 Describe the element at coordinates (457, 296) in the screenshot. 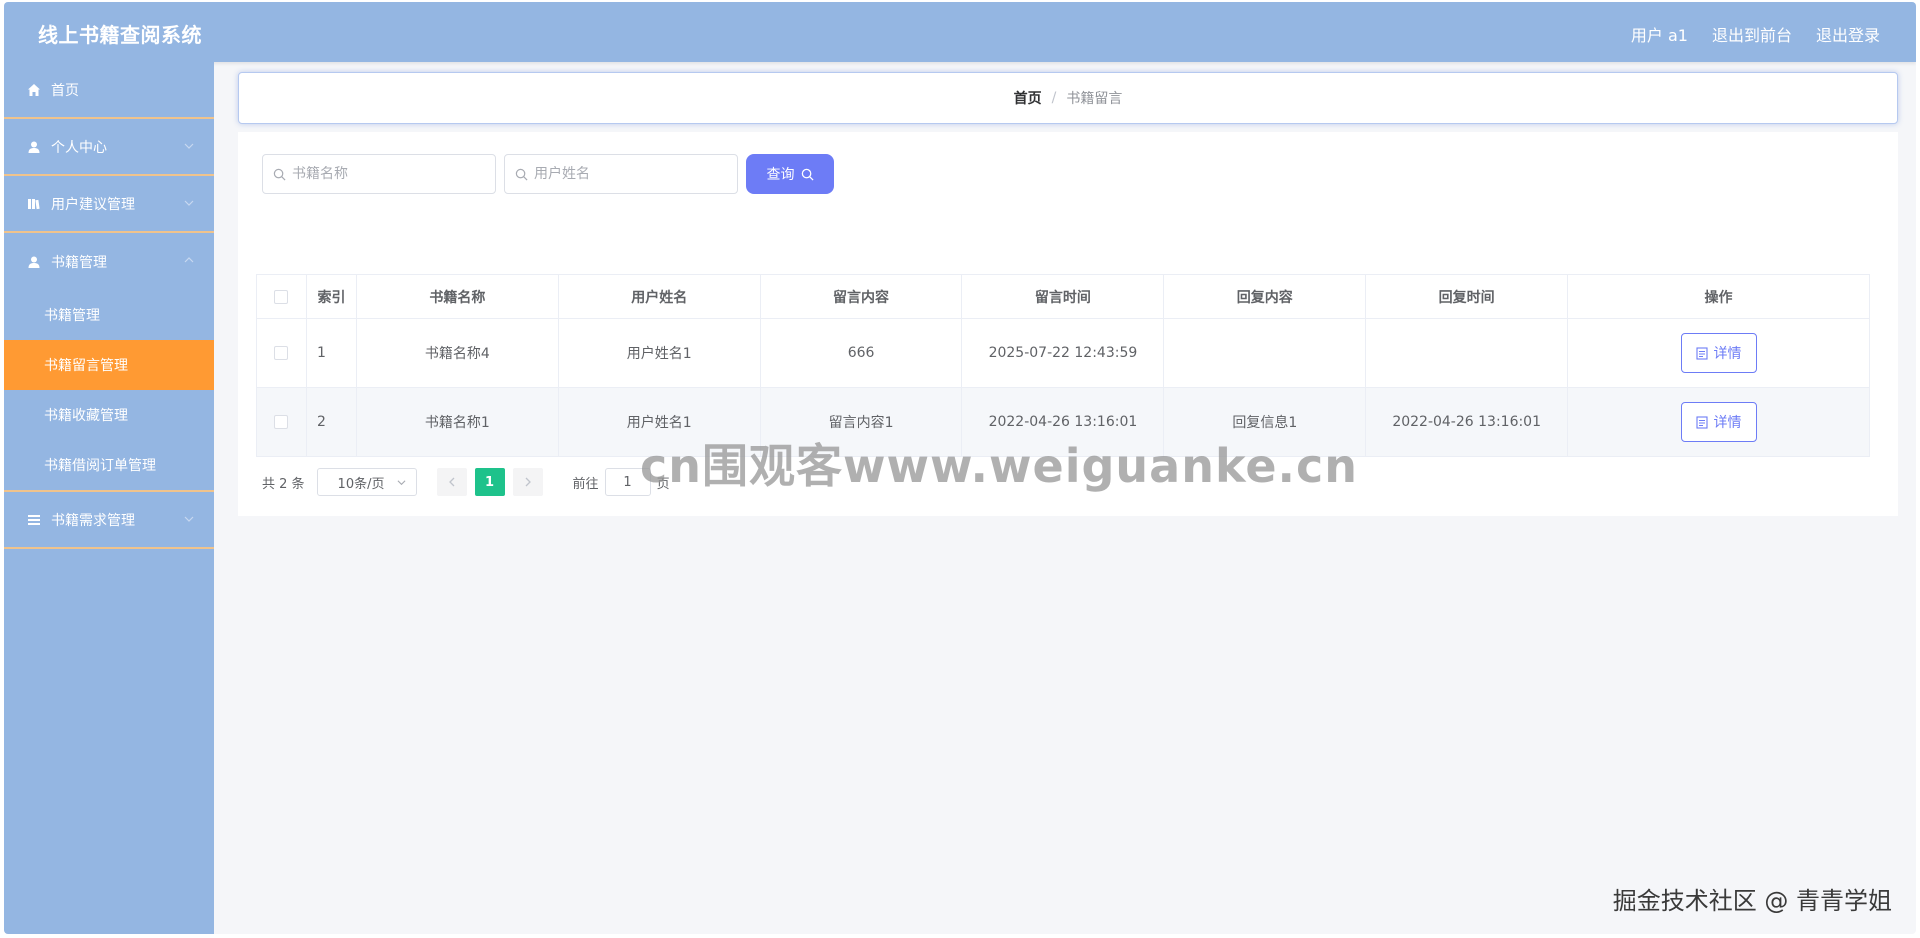

I see `column-header: 书籍名称` at that location.